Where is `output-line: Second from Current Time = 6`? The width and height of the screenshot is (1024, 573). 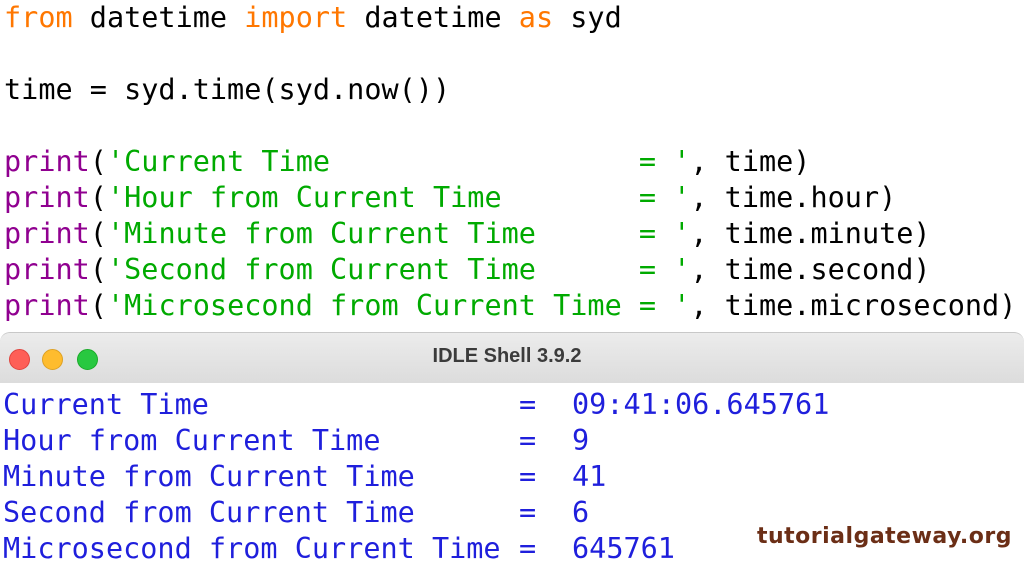
output-line: Second from Current Time = 6 is located at coordinates (296, 513).